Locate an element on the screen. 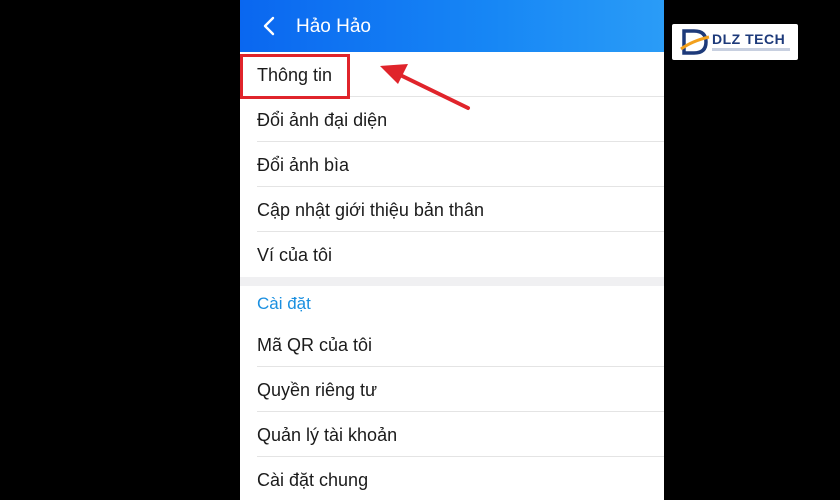 This screenshot has height=500, width=840. menu-item-cap-nhat-gioi-thieu: Cập nhật giới thiệu bản thân is located at coordinates (452, 209).